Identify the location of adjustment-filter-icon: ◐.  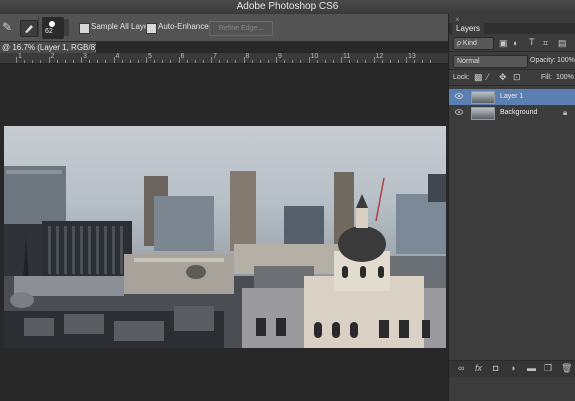
(515, 43).